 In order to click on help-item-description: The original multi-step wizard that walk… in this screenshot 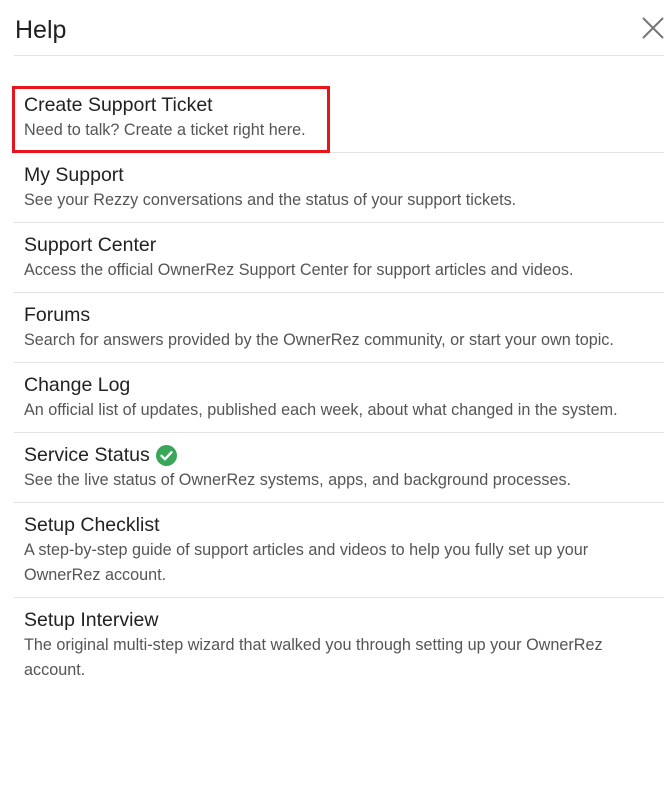, I will do `click(313, 657)`.